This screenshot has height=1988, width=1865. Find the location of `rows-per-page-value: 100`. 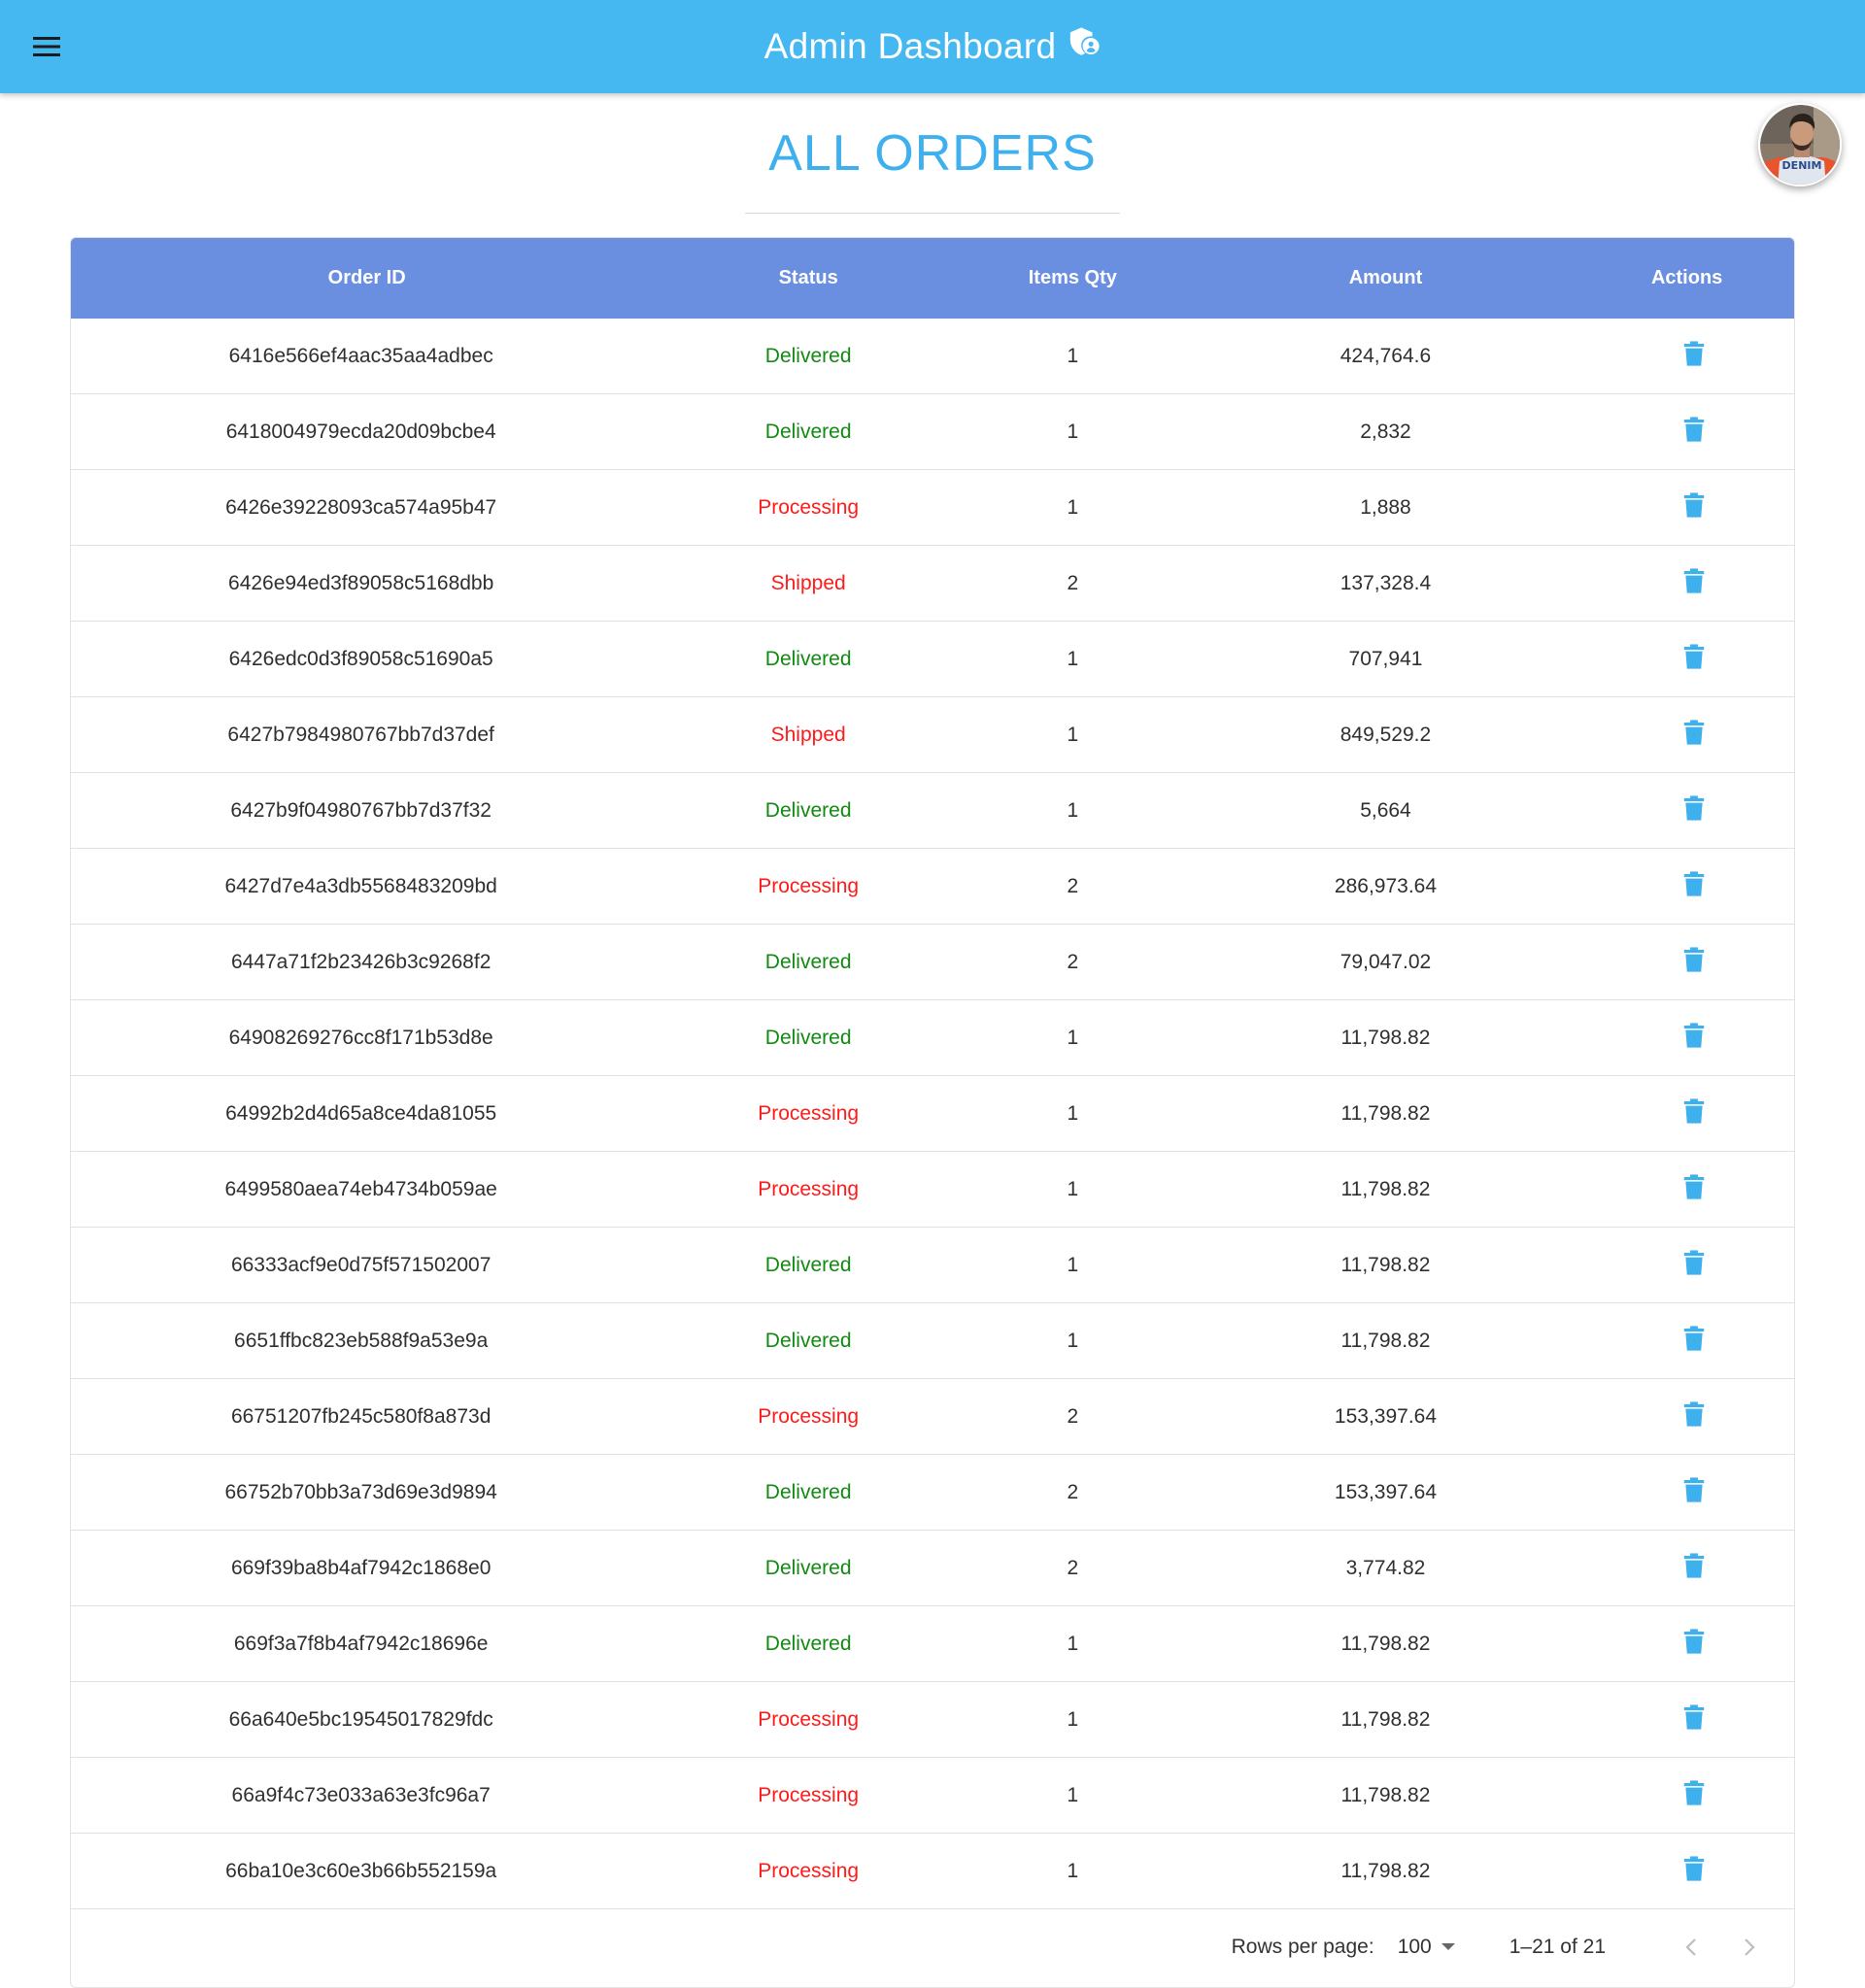

rows-per-page-value: 100 is located at coordinates (1414, 1947).